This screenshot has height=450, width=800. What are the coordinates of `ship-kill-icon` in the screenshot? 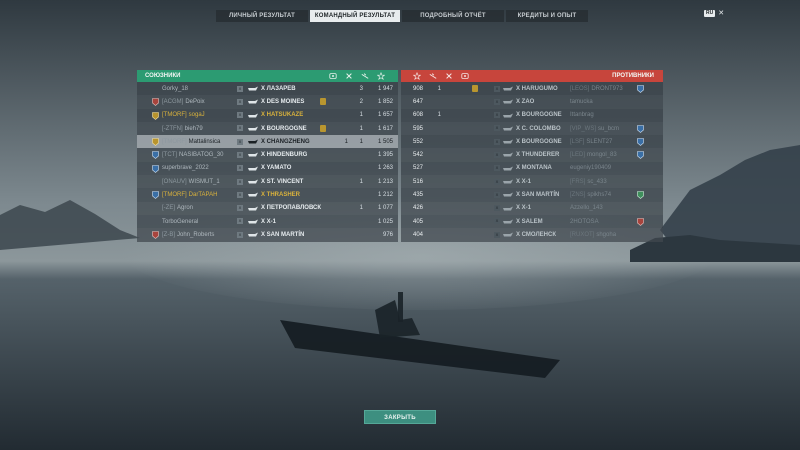 It's located at (349, 76).